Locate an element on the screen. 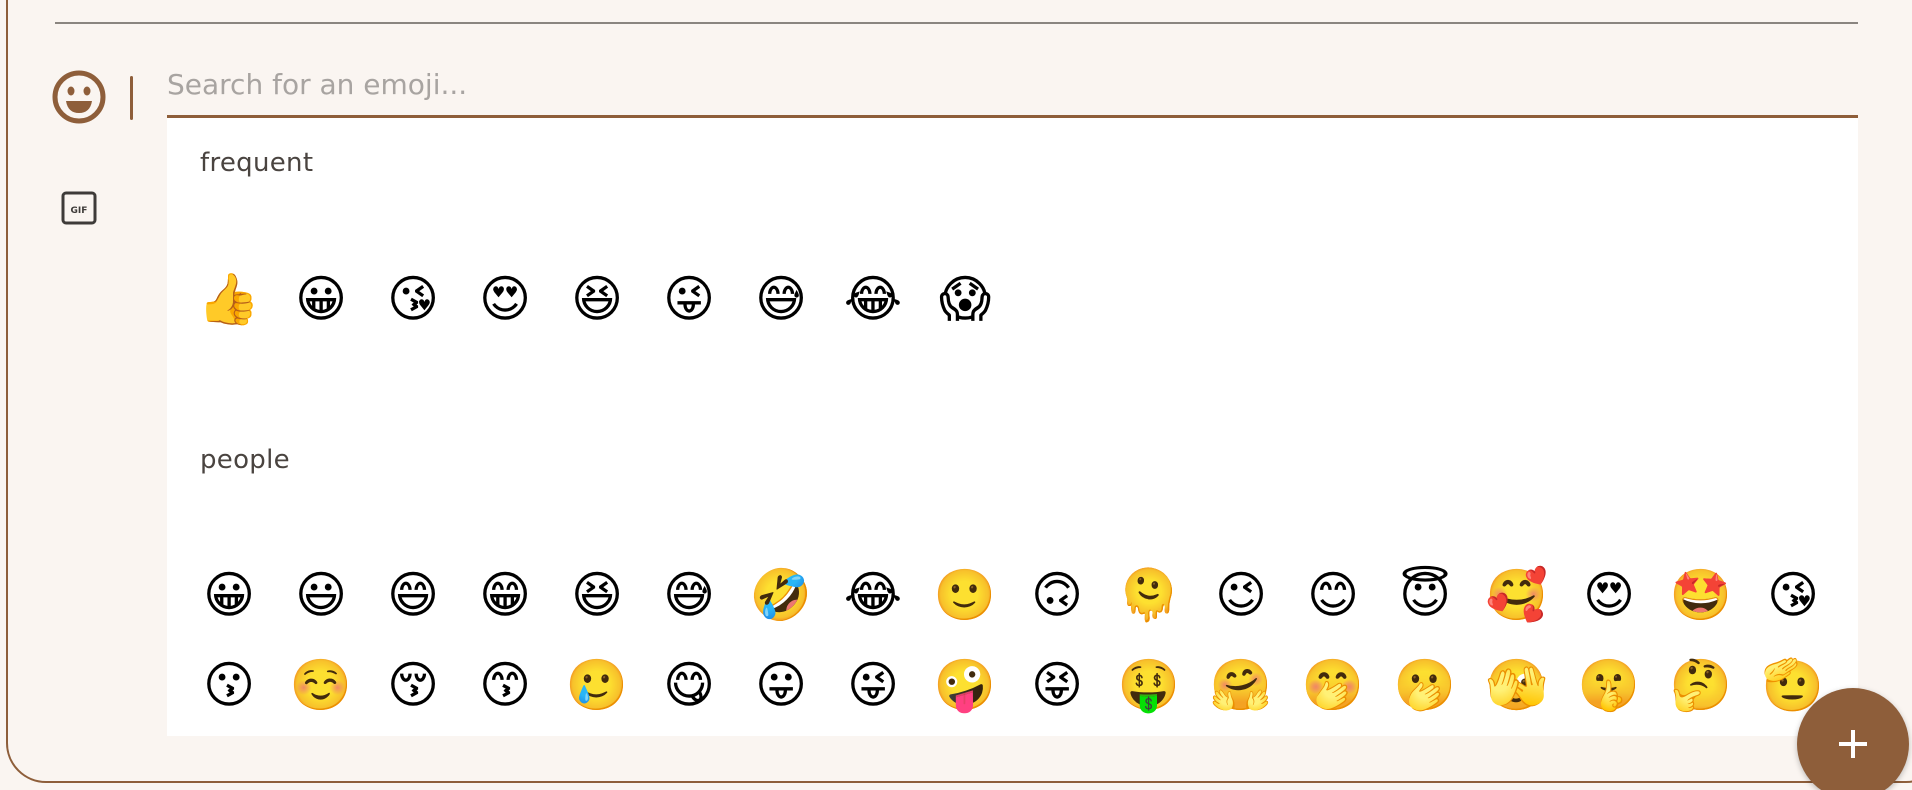 This screenshot has width=1912, height=790. gif-tab-button: GIF is located at coordinates (79, 208).